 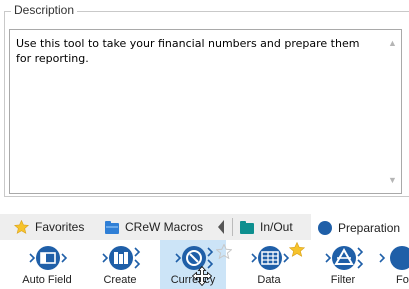 What do you see at coordinates (392, 111) in the screenshot?
I see `vertical-scrollbar: ▲ ▼` at bounding box center [392, 111].